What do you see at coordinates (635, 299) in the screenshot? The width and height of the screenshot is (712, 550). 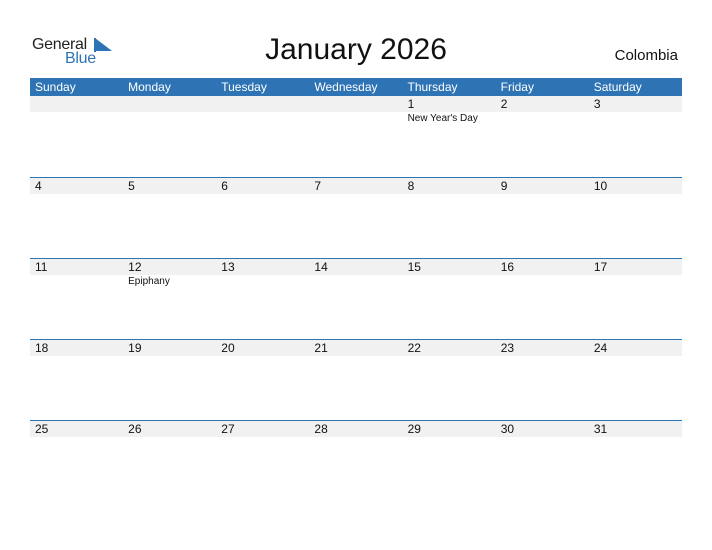 I see `day-cell: 17` at bounding box center [635, 299].